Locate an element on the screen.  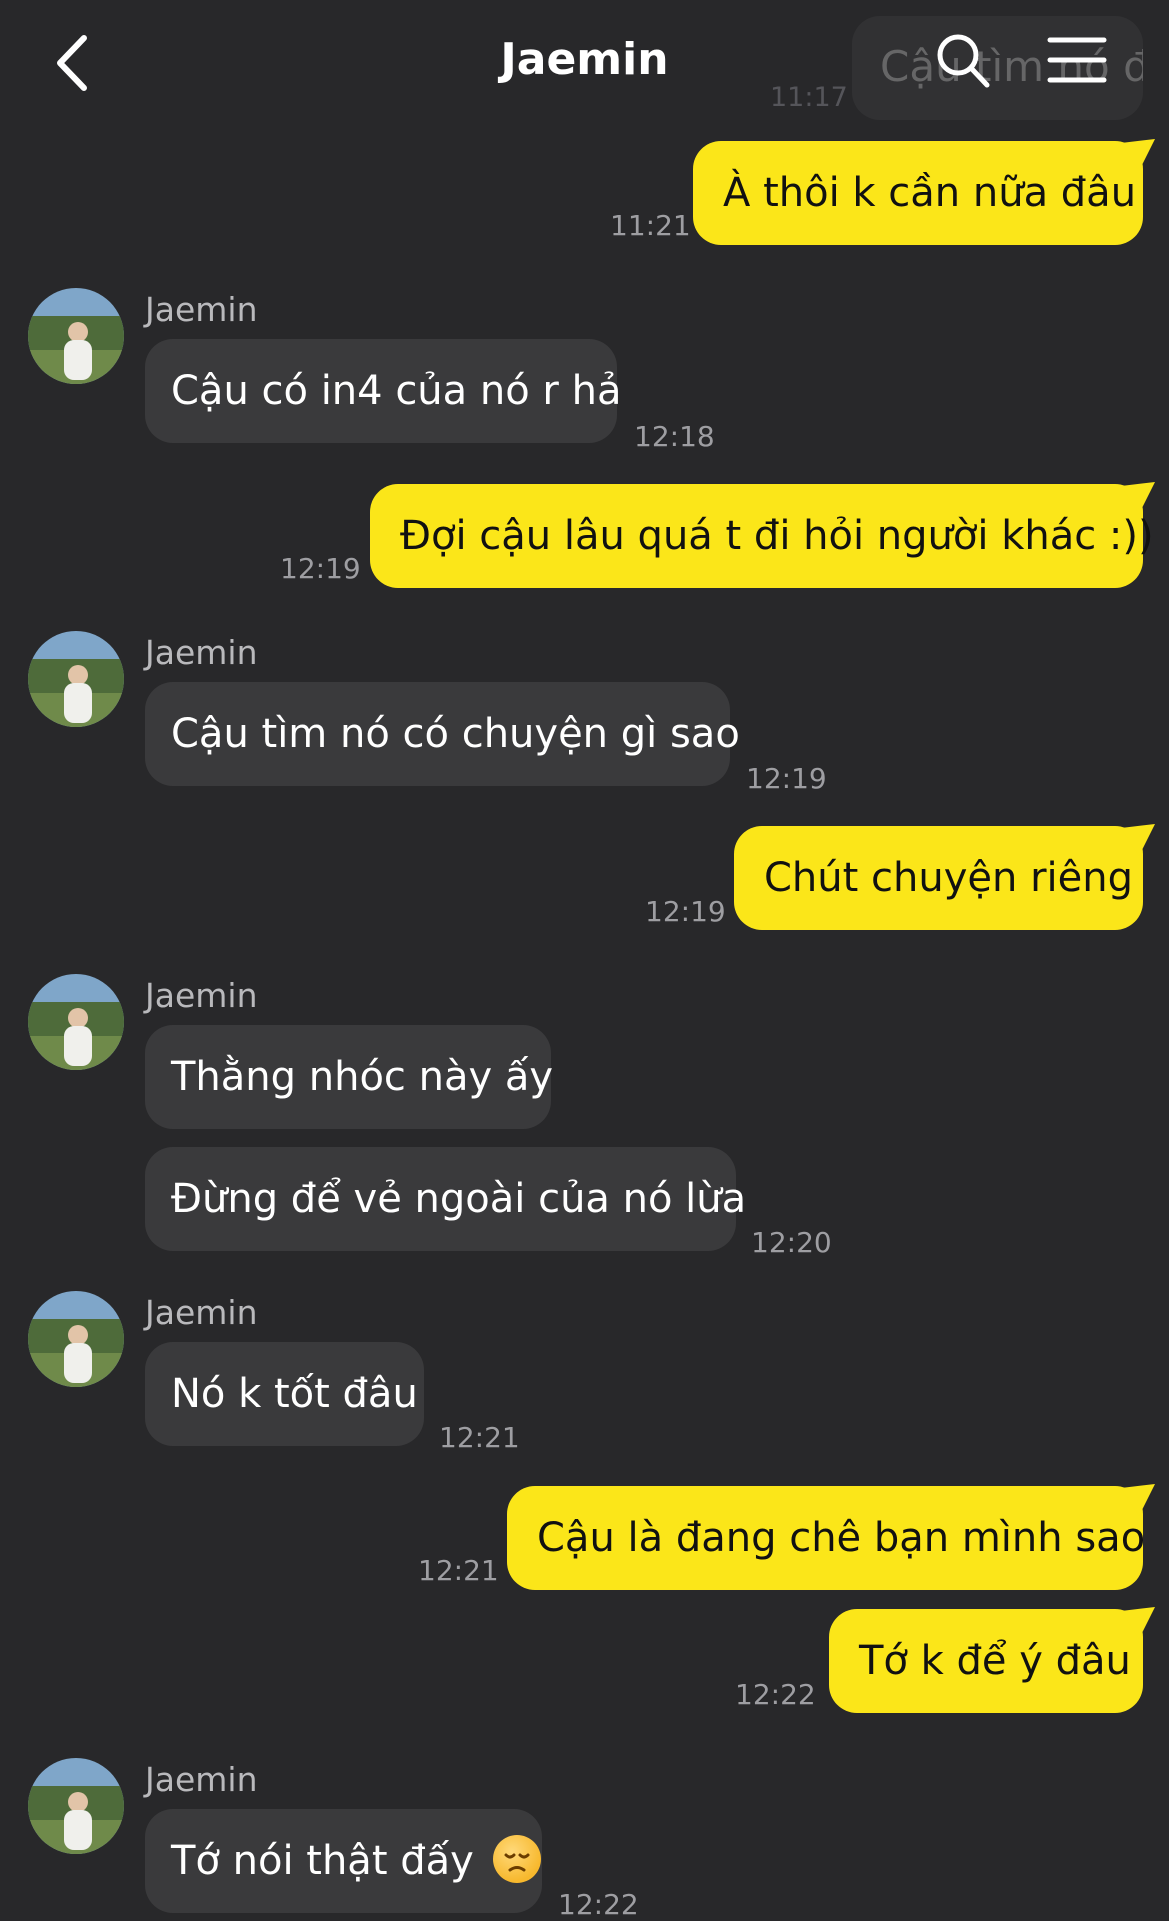
hamburger-menu-icon is located at coordinates (1077, 60).